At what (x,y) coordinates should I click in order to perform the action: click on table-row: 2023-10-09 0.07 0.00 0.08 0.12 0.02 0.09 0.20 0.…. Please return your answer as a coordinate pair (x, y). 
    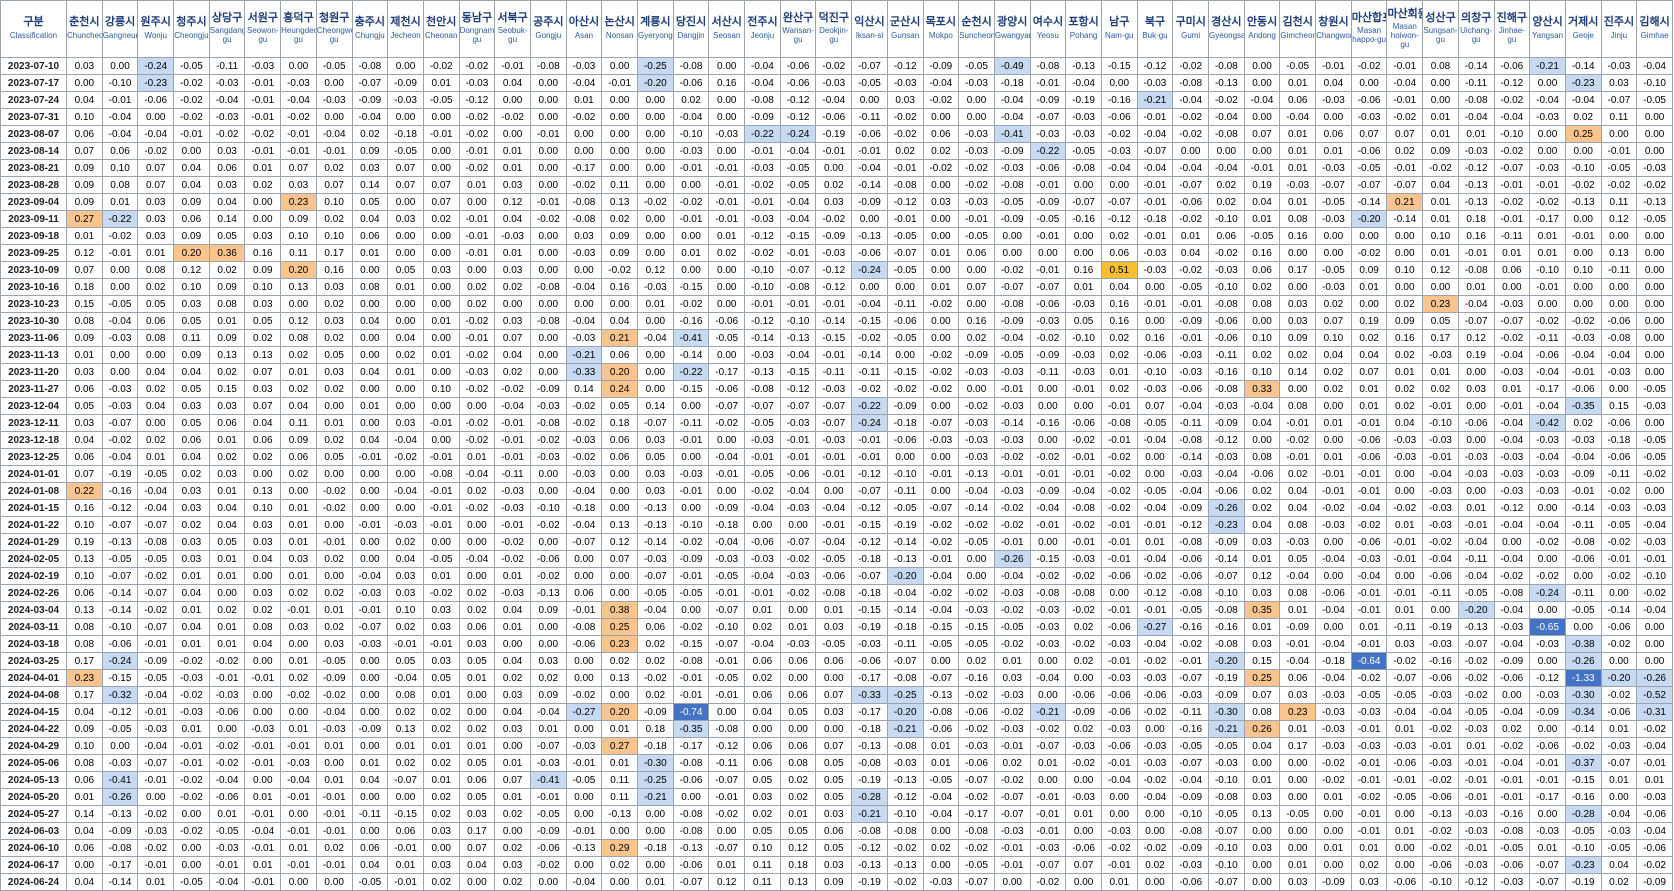
    Looking at the image, I should click on (836, 270).